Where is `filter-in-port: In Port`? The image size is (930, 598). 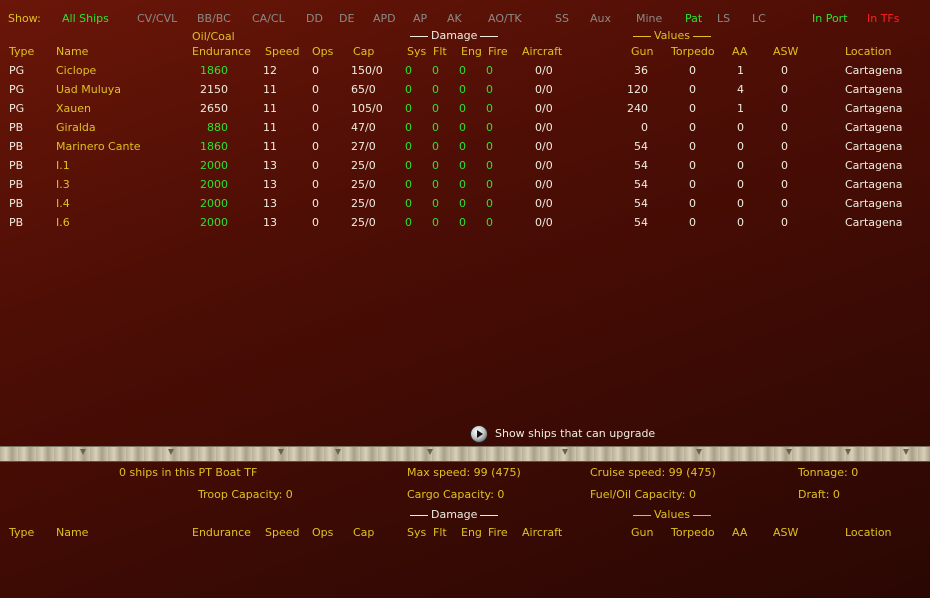 filter-in-port: In Port is located at coordinates (830, 18).